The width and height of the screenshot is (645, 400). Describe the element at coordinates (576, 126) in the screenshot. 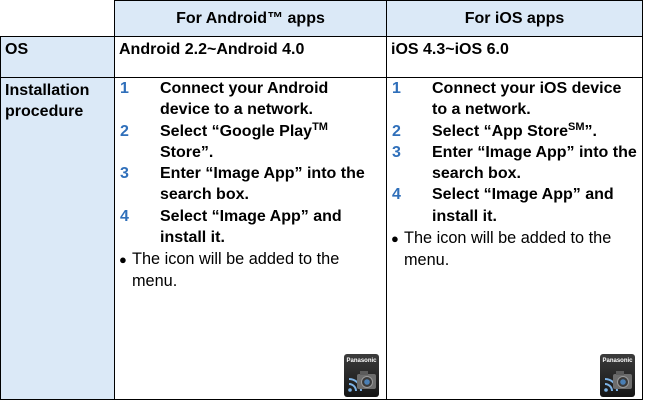

I see `service-mark: SM` at that location.